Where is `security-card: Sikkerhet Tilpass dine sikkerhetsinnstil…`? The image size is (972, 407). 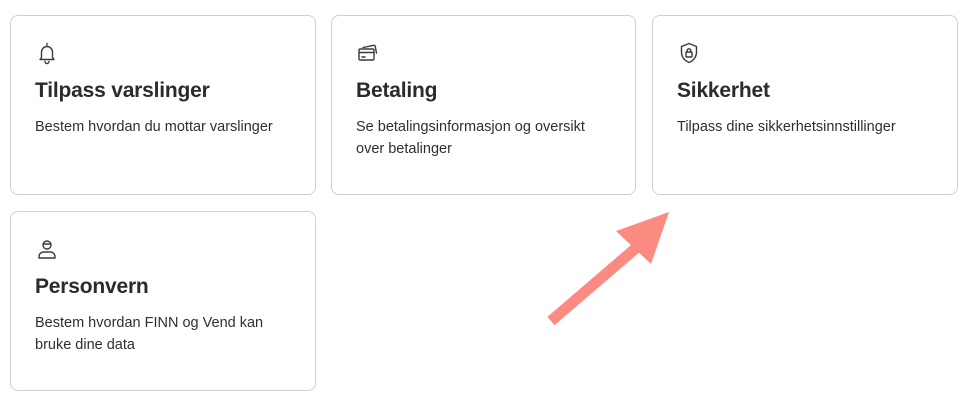
security-card: Sikkerhet Tilpass dine sikkerhetsinnstil… is located at coordinates (805, 105).